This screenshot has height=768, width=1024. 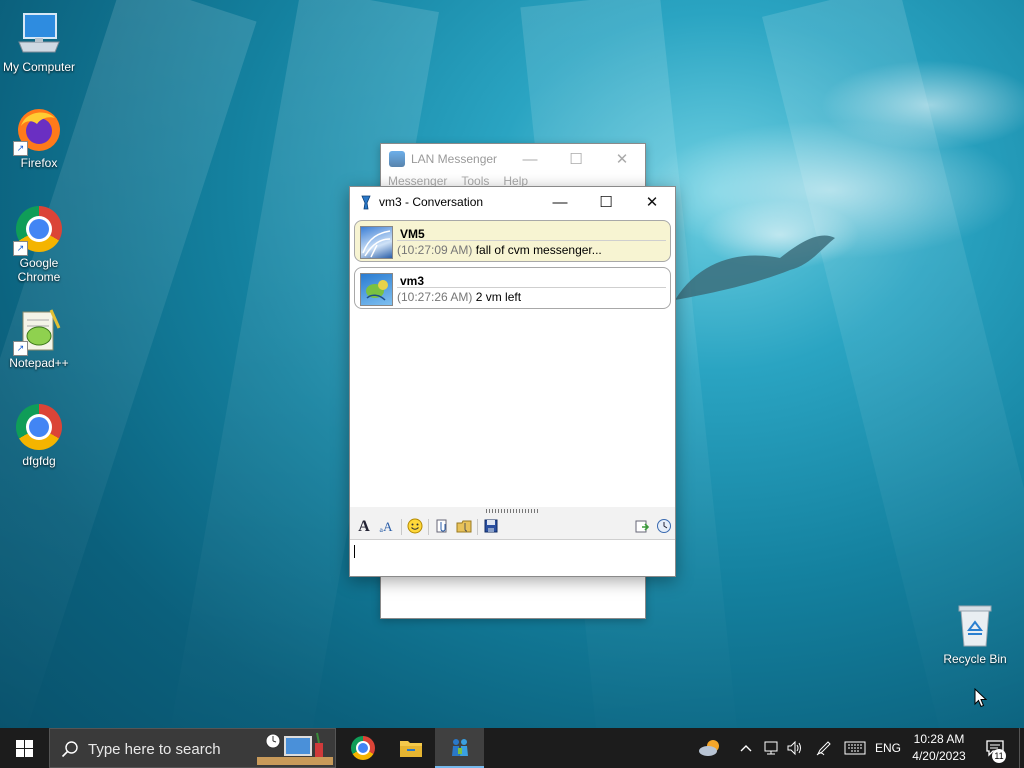 What do you see at coordinates (999, 756) in the screenshot?
I see `notification-count-badge: 11` at bounding box center [999, 756].